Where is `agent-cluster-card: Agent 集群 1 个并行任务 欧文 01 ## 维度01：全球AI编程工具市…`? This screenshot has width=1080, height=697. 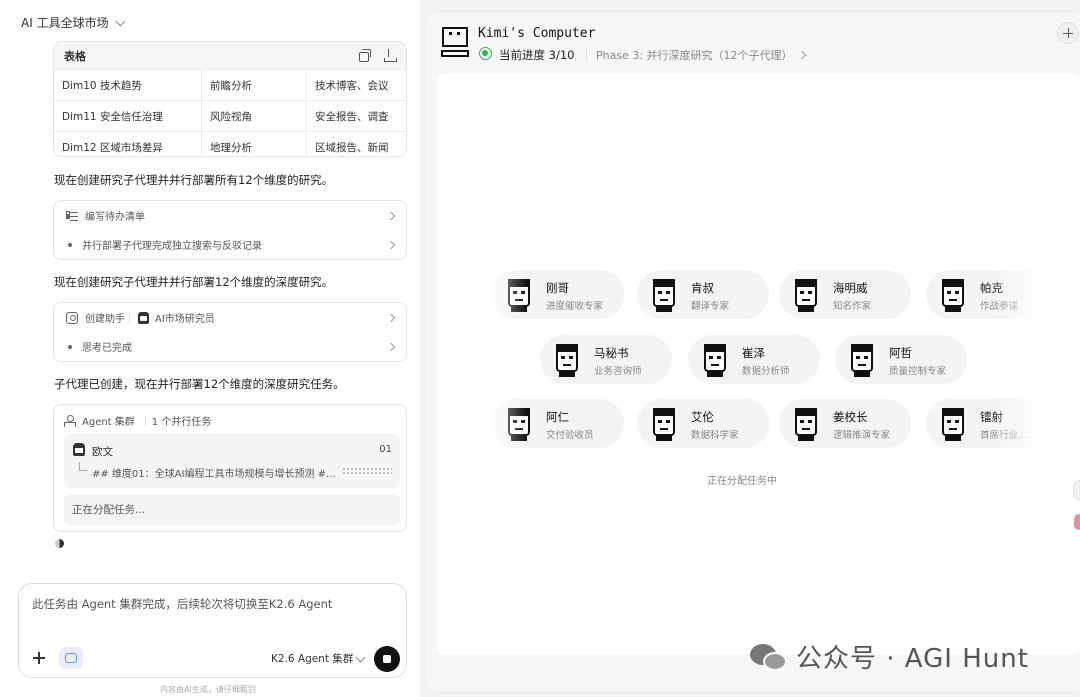
agent-cluster-card: Agent 集群 1 个并行任务 欧文 01 ## 维度01：全球AI编程工具市… is located at coordinates (230, 468).